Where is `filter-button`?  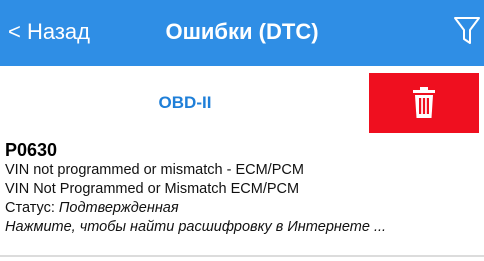 filter-button is located at coordinates (467, 31).